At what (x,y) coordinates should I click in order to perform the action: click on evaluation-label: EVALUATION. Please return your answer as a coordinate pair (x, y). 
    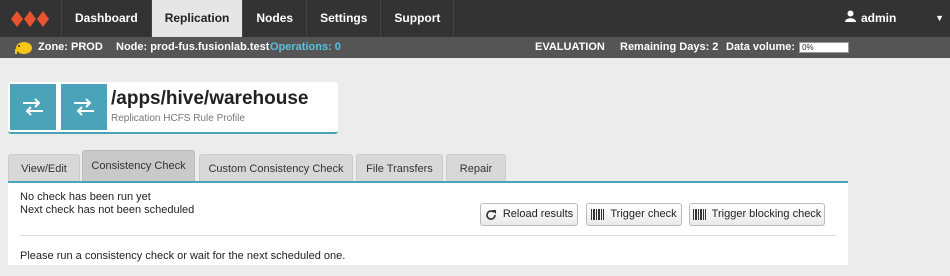
    Looking at the image, I should click on (570, 47).